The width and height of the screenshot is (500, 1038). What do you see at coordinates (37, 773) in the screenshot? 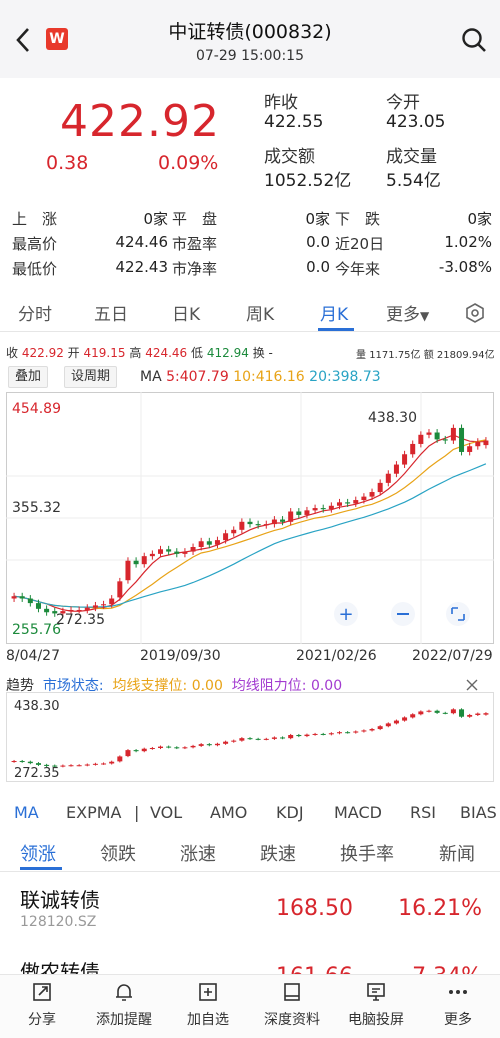
I see `mini-min-label: 272.35` at bounding box center [37, 773].